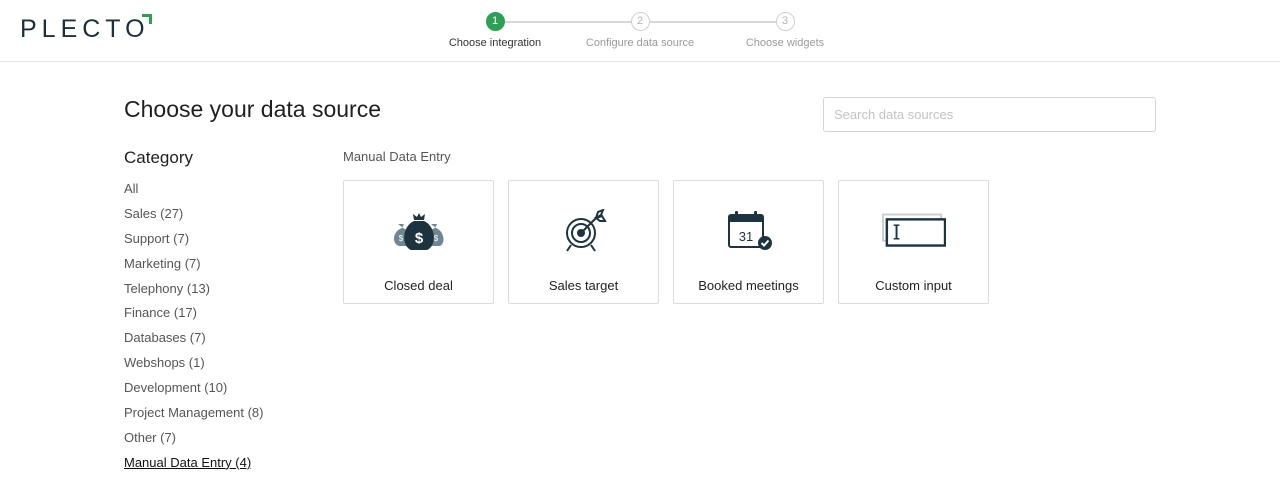 This screenshot has height=499, width=1280. Describe the element at coordinates (913, 285) in the screenshot. I see `card-label: Custom input` at that location.